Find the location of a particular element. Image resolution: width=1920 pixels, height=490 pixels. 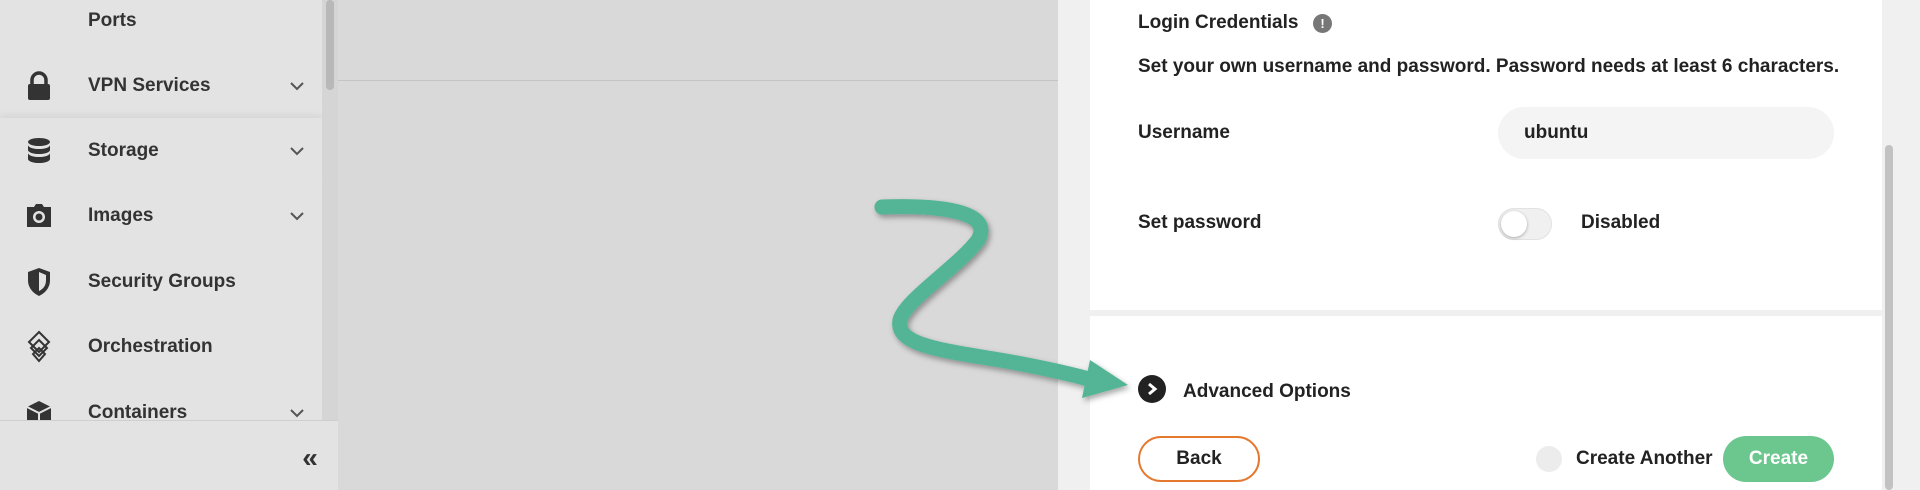

sidebar-item-label: Storage is located at coordinates (123, 150).